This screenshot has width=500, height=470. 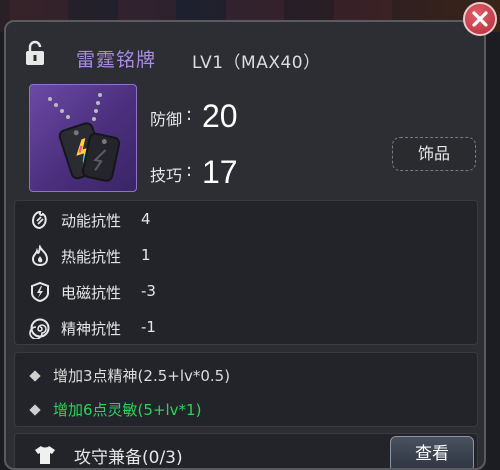 What do you see at coordinates (91, 329) in the screenshot?
I see `resistance-label: 精神抗性` at bounding box center [91, 329].